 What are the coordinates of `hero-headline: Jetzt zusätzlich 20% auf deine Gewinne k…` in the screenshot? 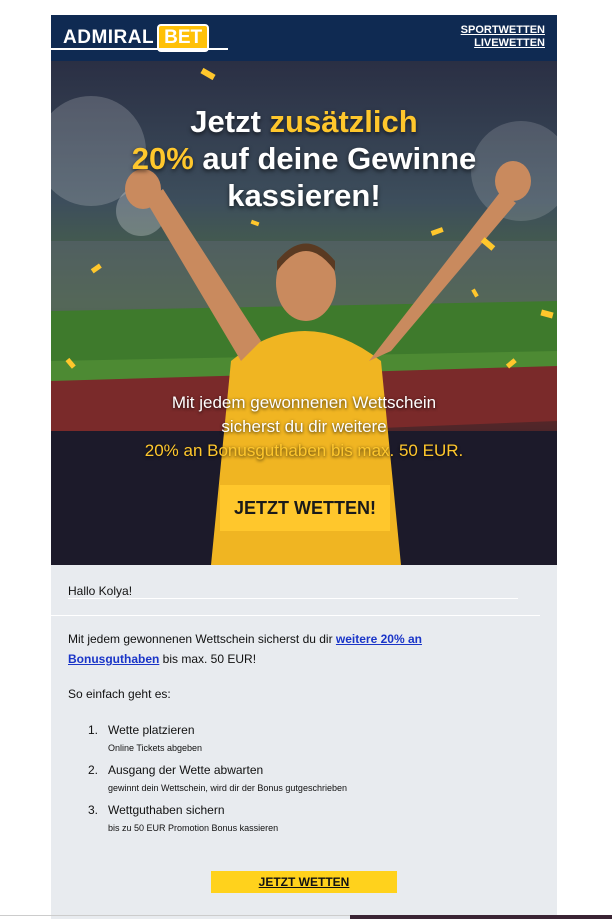 It's located at (304, 158).